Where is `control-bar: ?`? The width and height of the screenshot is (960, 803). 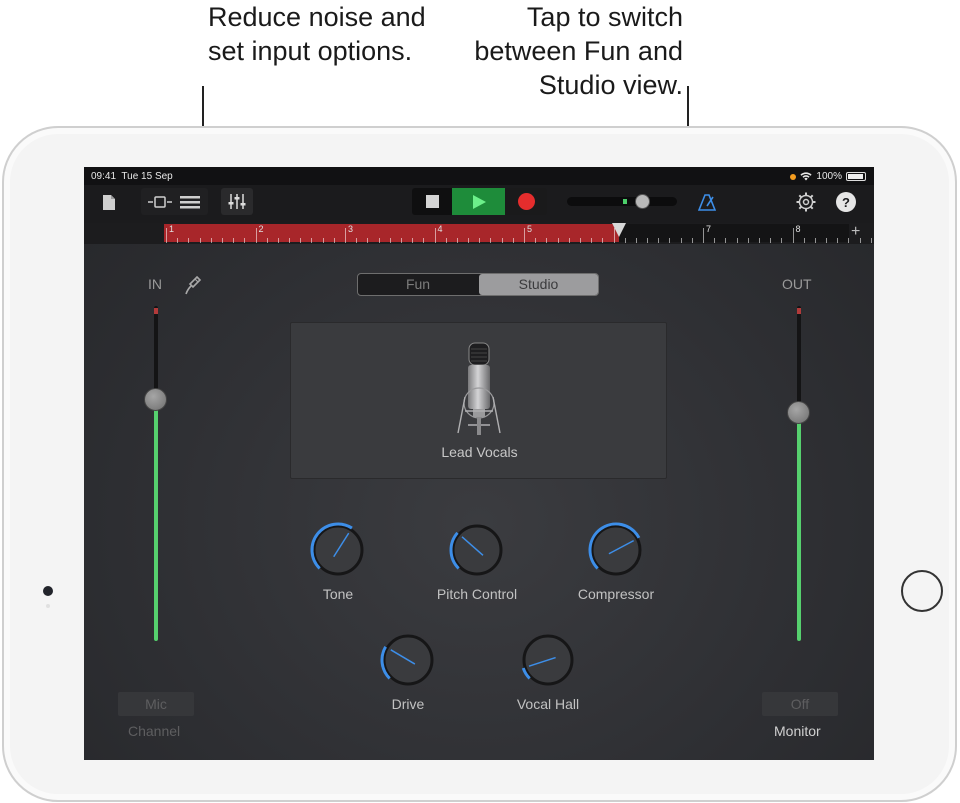 control-bar: ? is located at coordinates (479, 204).